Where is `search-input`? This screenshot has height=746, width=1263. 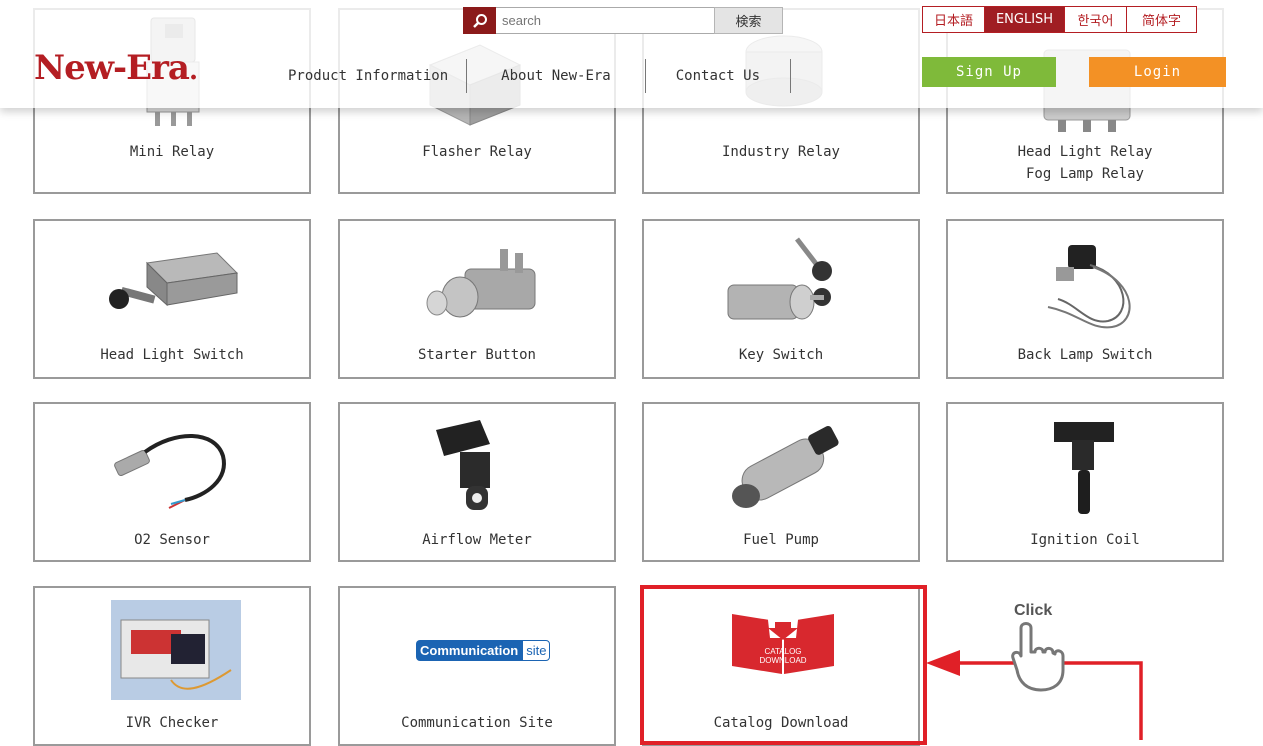 search-input is located at coordinates (607, 20).